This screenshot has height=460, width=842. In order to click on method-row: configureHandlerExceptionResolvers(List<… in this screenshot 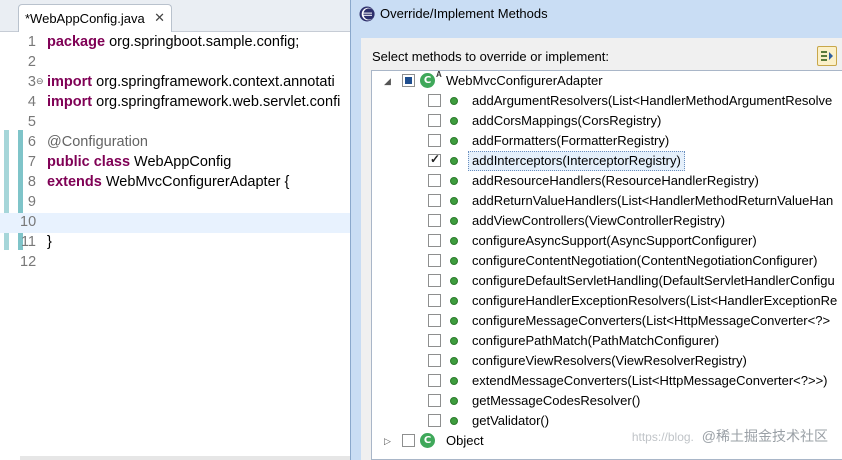, I will do `click(607, 301)`.